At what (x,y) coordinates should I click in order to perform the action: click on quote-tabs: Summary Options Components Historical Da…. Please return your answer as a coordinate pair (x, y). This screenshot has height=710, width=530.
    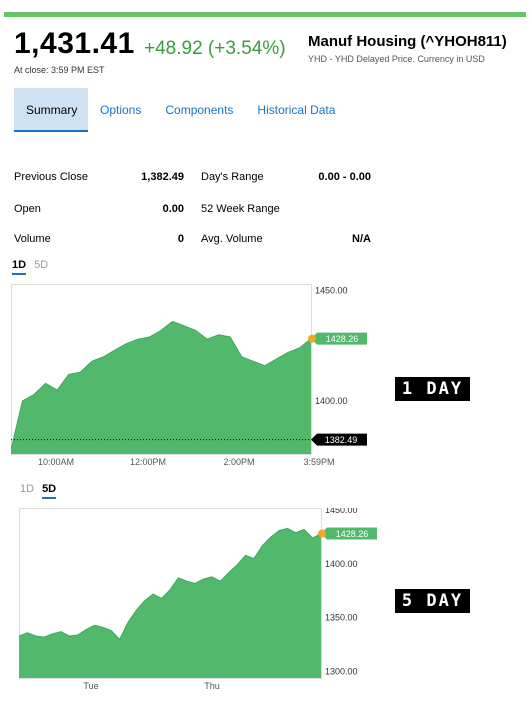
    Looking at the image, I should click on (180, 110).